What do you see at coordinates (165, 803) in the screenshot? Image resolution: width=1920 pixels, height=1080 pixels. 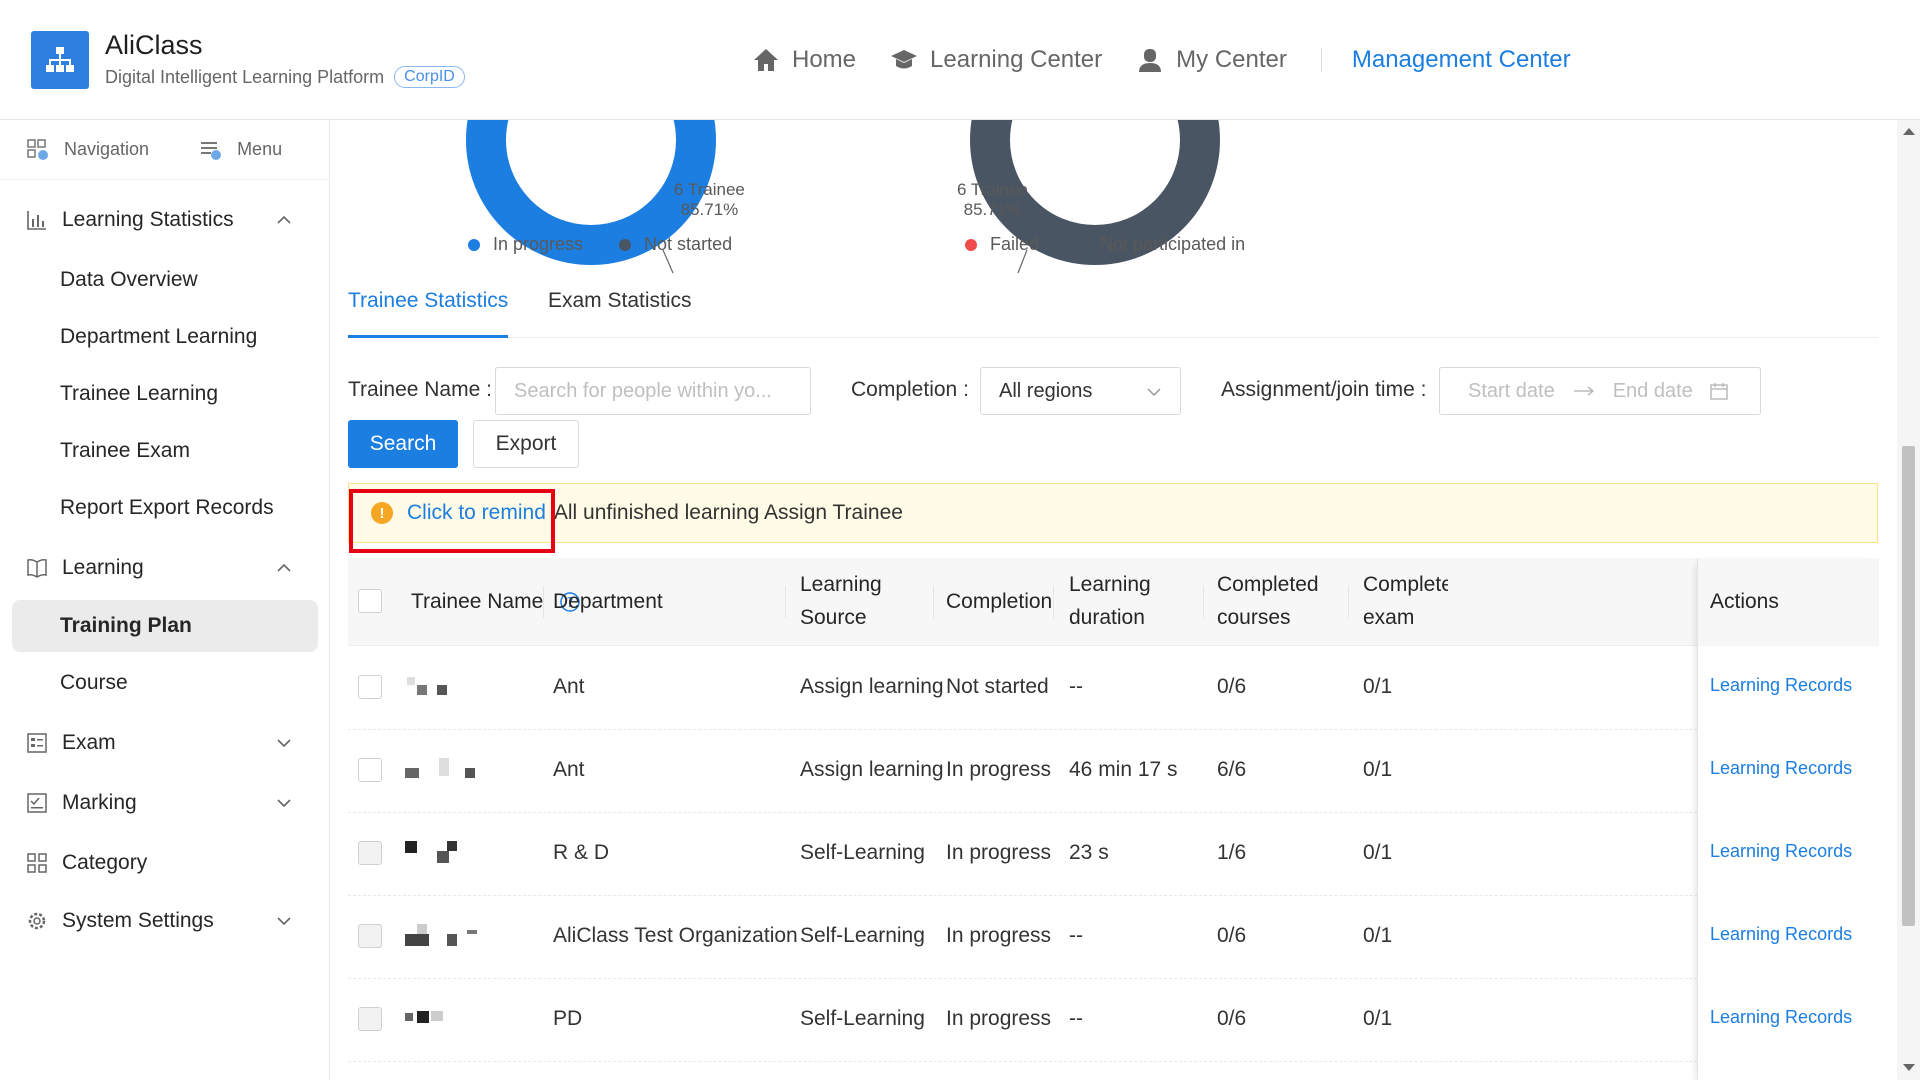 I see `sidebar-group-marking: Marking` at bounding box center [165, 803].